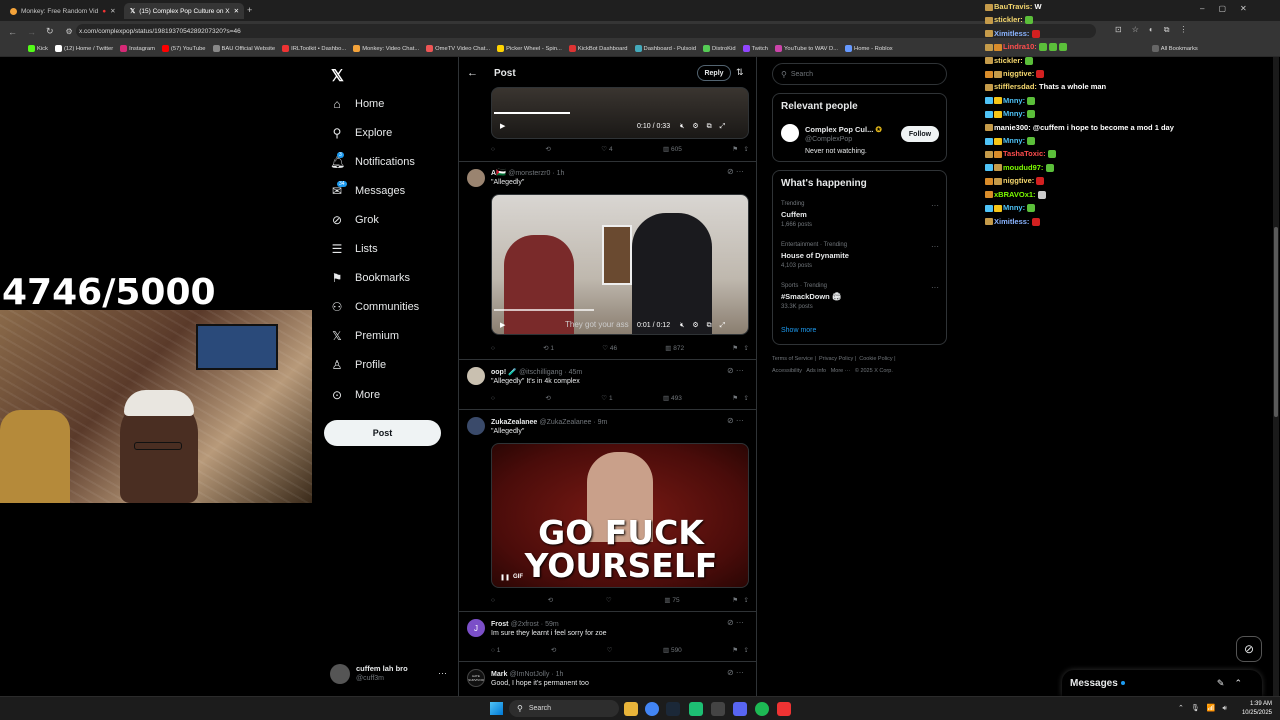 This screenshot has width=1280, height=720. Describe the element at coordinates (673, 709) in the screenshot. I see `steam-icon` at that location.